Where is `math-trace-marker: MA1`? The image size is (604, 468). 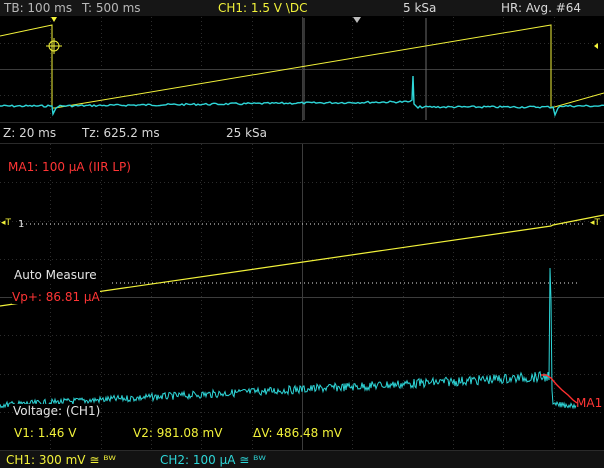
math-trace-marker: MA1 is located at coordinates (589, 403).